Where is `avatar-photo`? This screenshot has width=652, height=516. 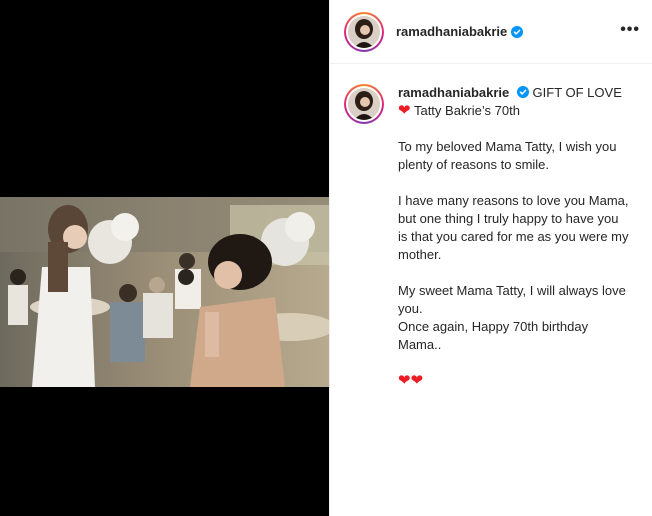
avatar-photo is located at coordinates (364, 31).